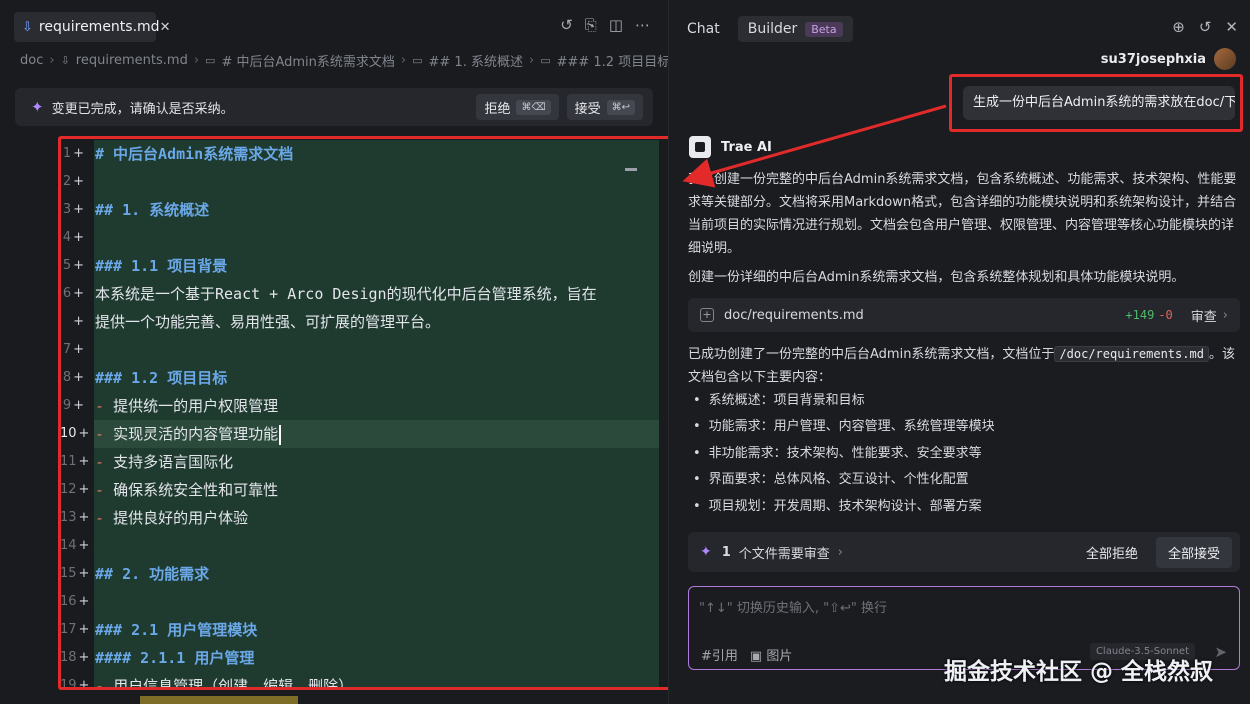  I want to click on code-line: - 实现灵活的内容管理功能, so click(376, 434).